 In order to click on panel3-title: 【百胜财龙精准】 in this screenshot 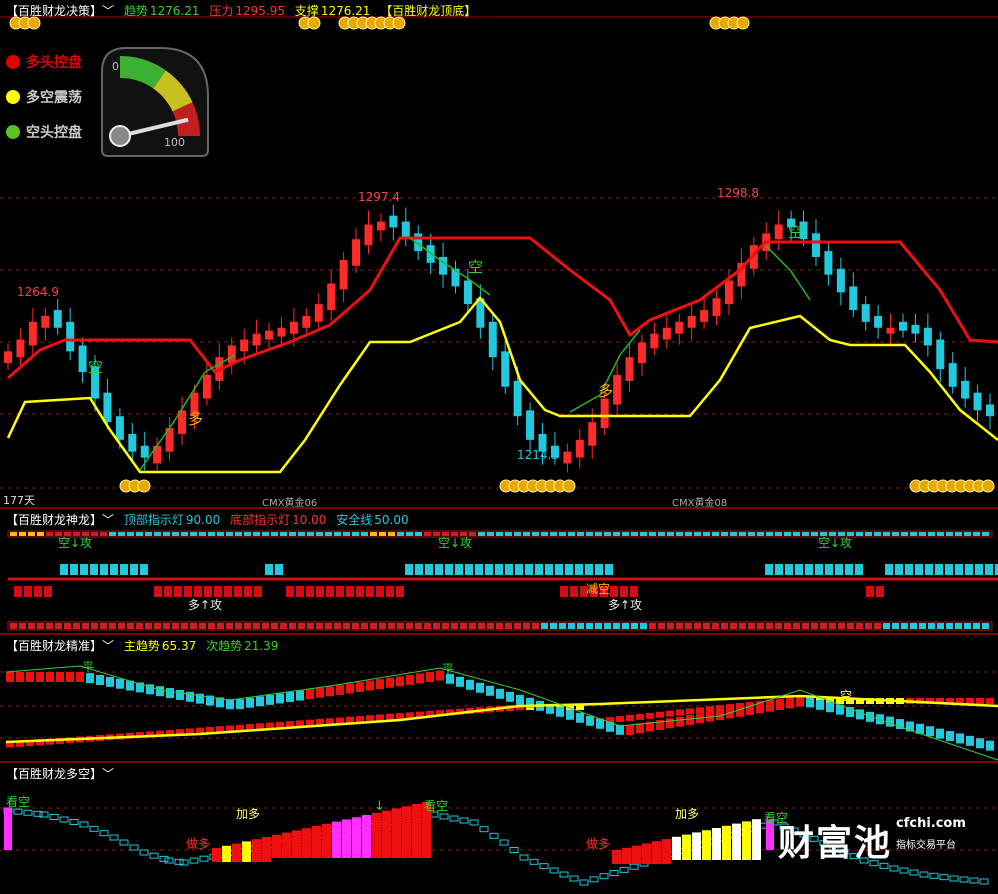, I will do `click(51, 646)`.